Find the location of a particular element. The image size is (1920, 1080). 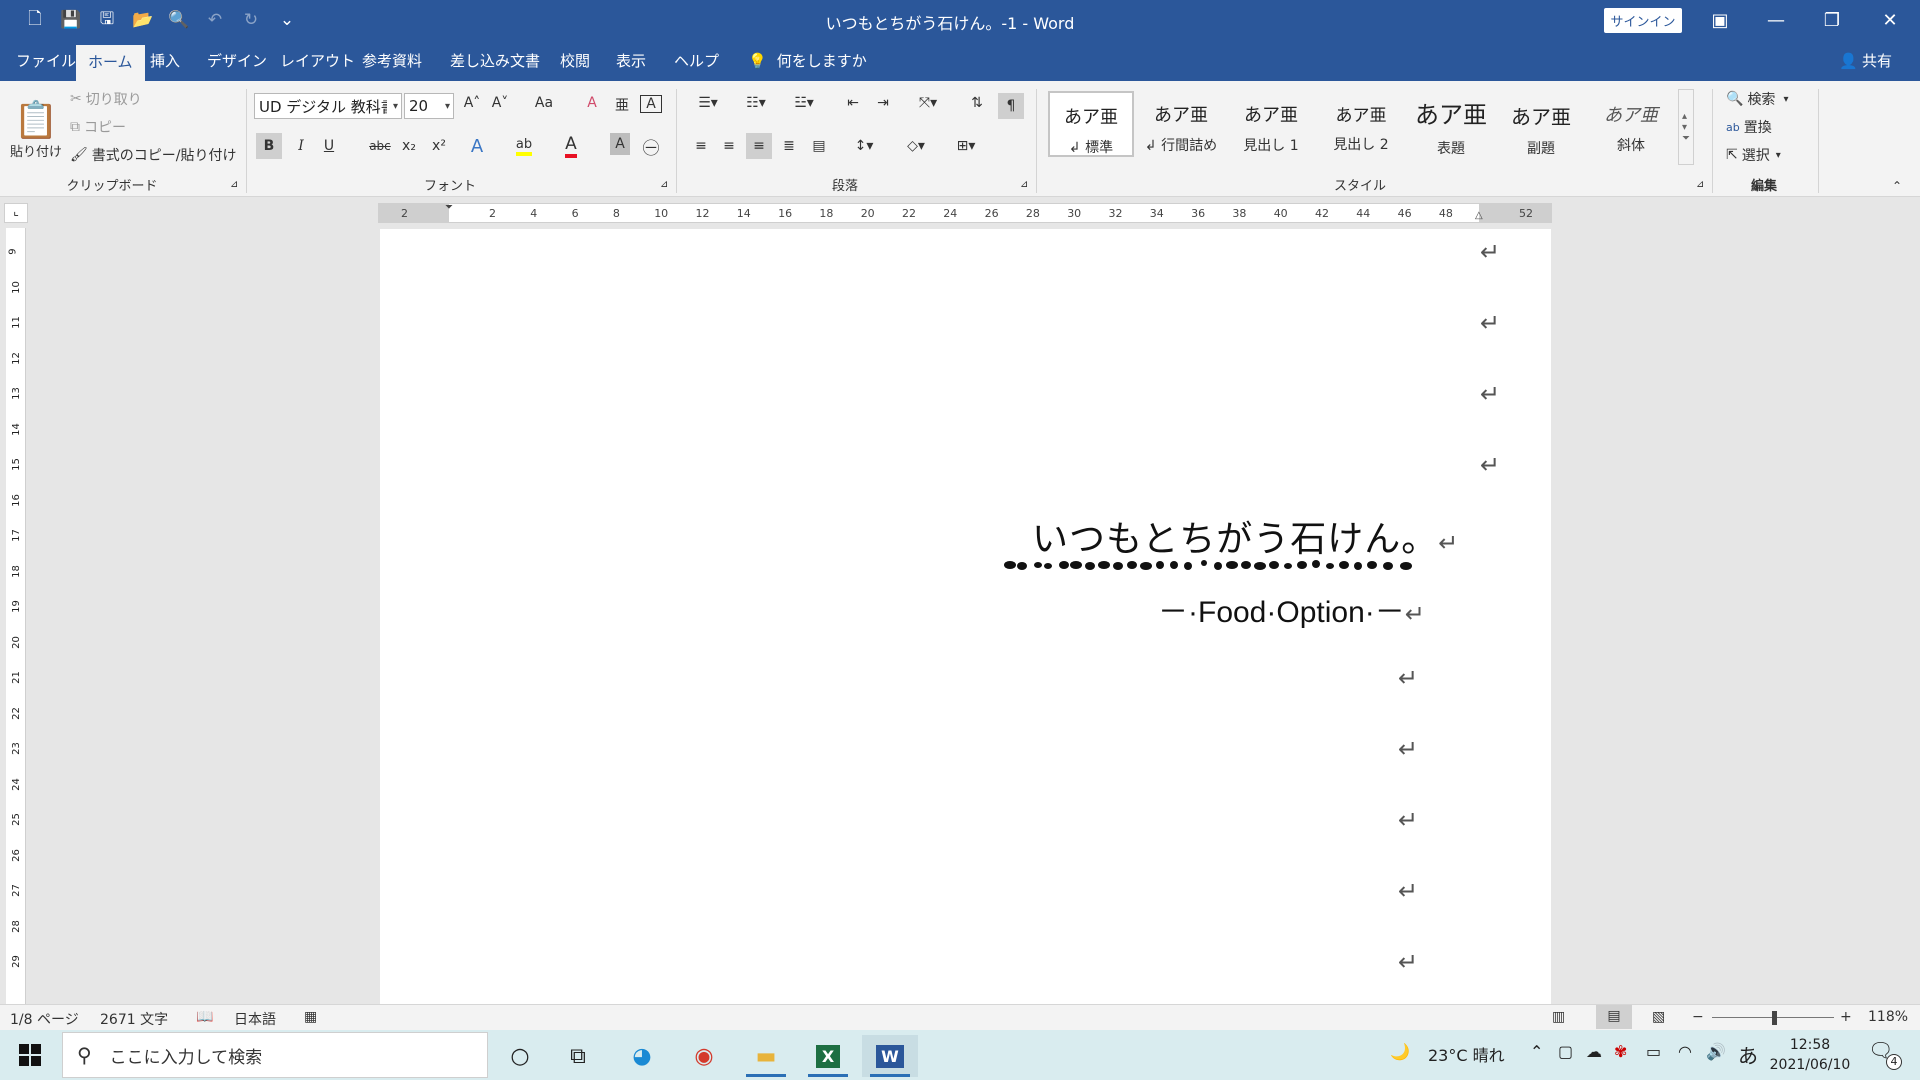

clock: 12:58 2021/06/10 is located at coordinates (1810, 1055).